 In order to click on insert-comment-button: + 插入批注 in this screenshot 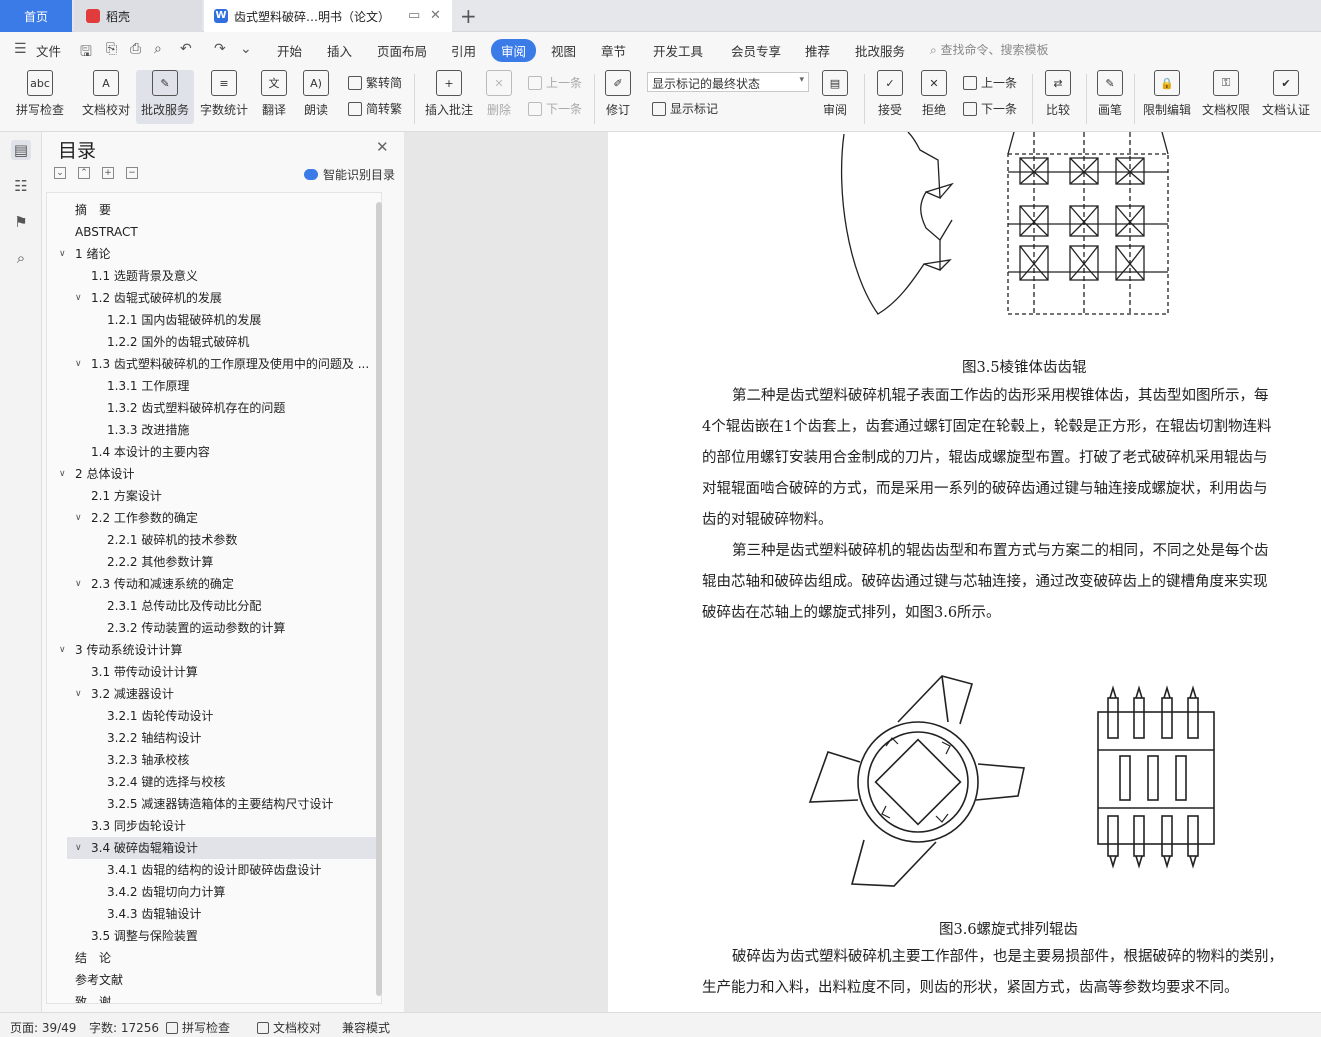, I will do `click(449, 97)`.